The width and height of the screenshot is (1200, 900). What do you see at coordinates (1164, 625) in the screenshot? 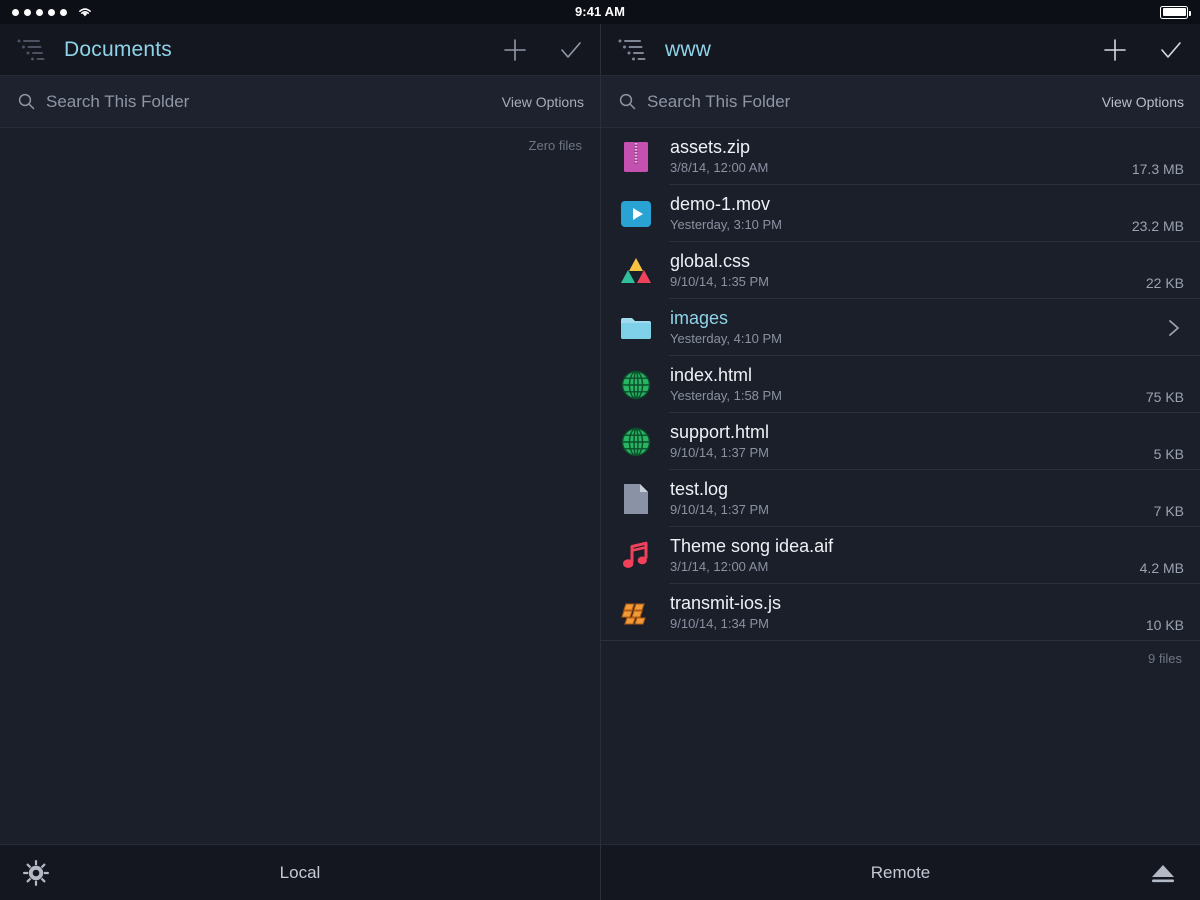
I see `file-size: 10 KB` at bounding box center [1164, 625].